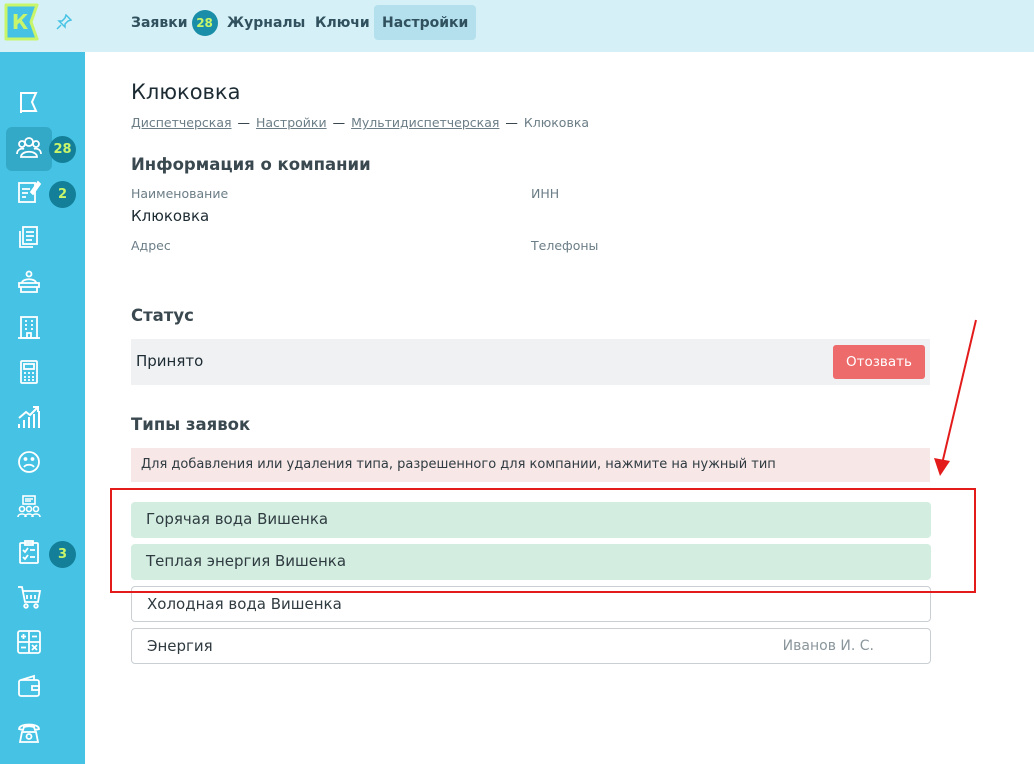 Image resolution: width=1034 pixels, height=764 pixels. I want to click on nav-item-team, so click(29, 509).